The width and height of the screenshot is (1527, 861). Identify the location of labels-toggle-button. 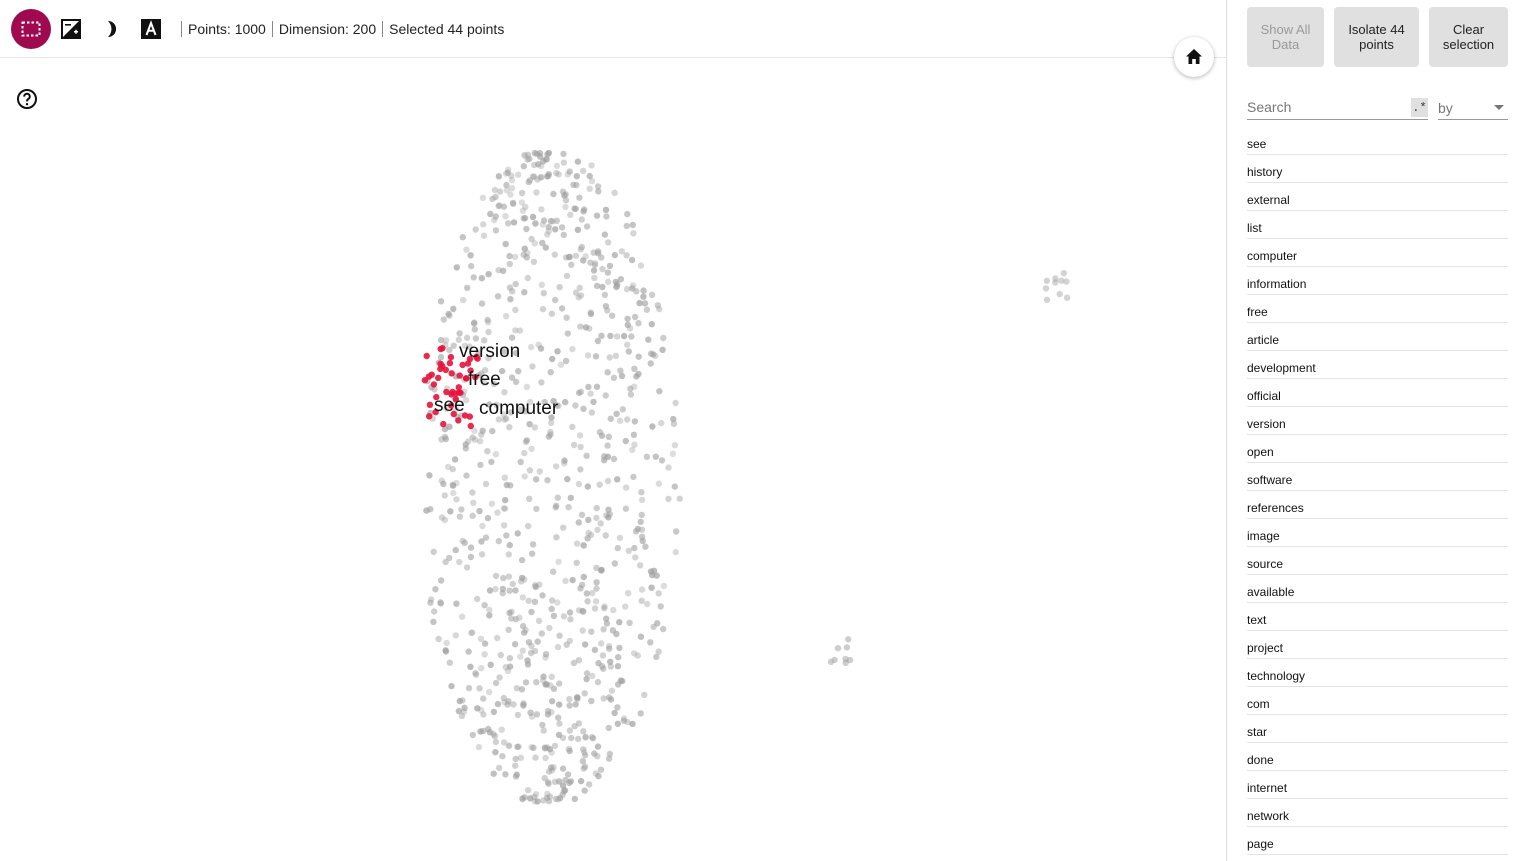
(151, 29).